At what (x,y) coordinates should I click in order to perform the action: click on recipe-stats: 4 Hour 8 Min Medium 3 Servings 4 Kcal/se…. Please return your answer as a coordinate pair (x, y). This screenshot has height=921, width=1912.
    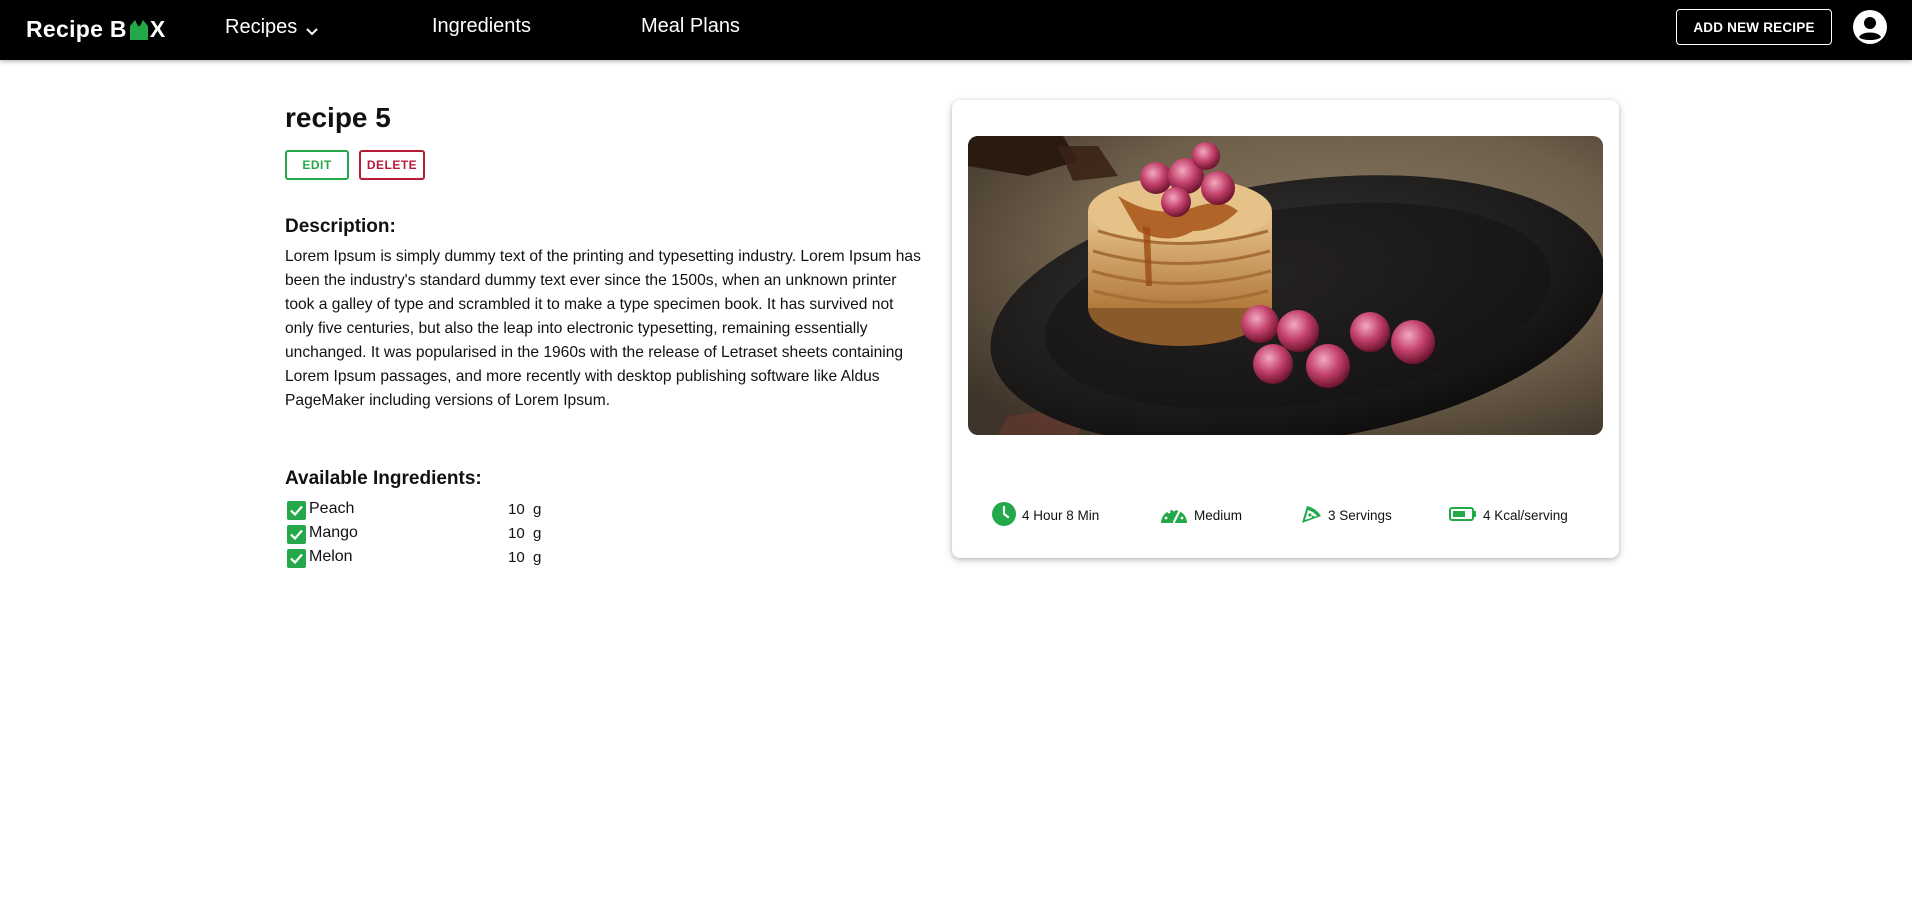
    Looking at the image, I should click on (1285, 515).